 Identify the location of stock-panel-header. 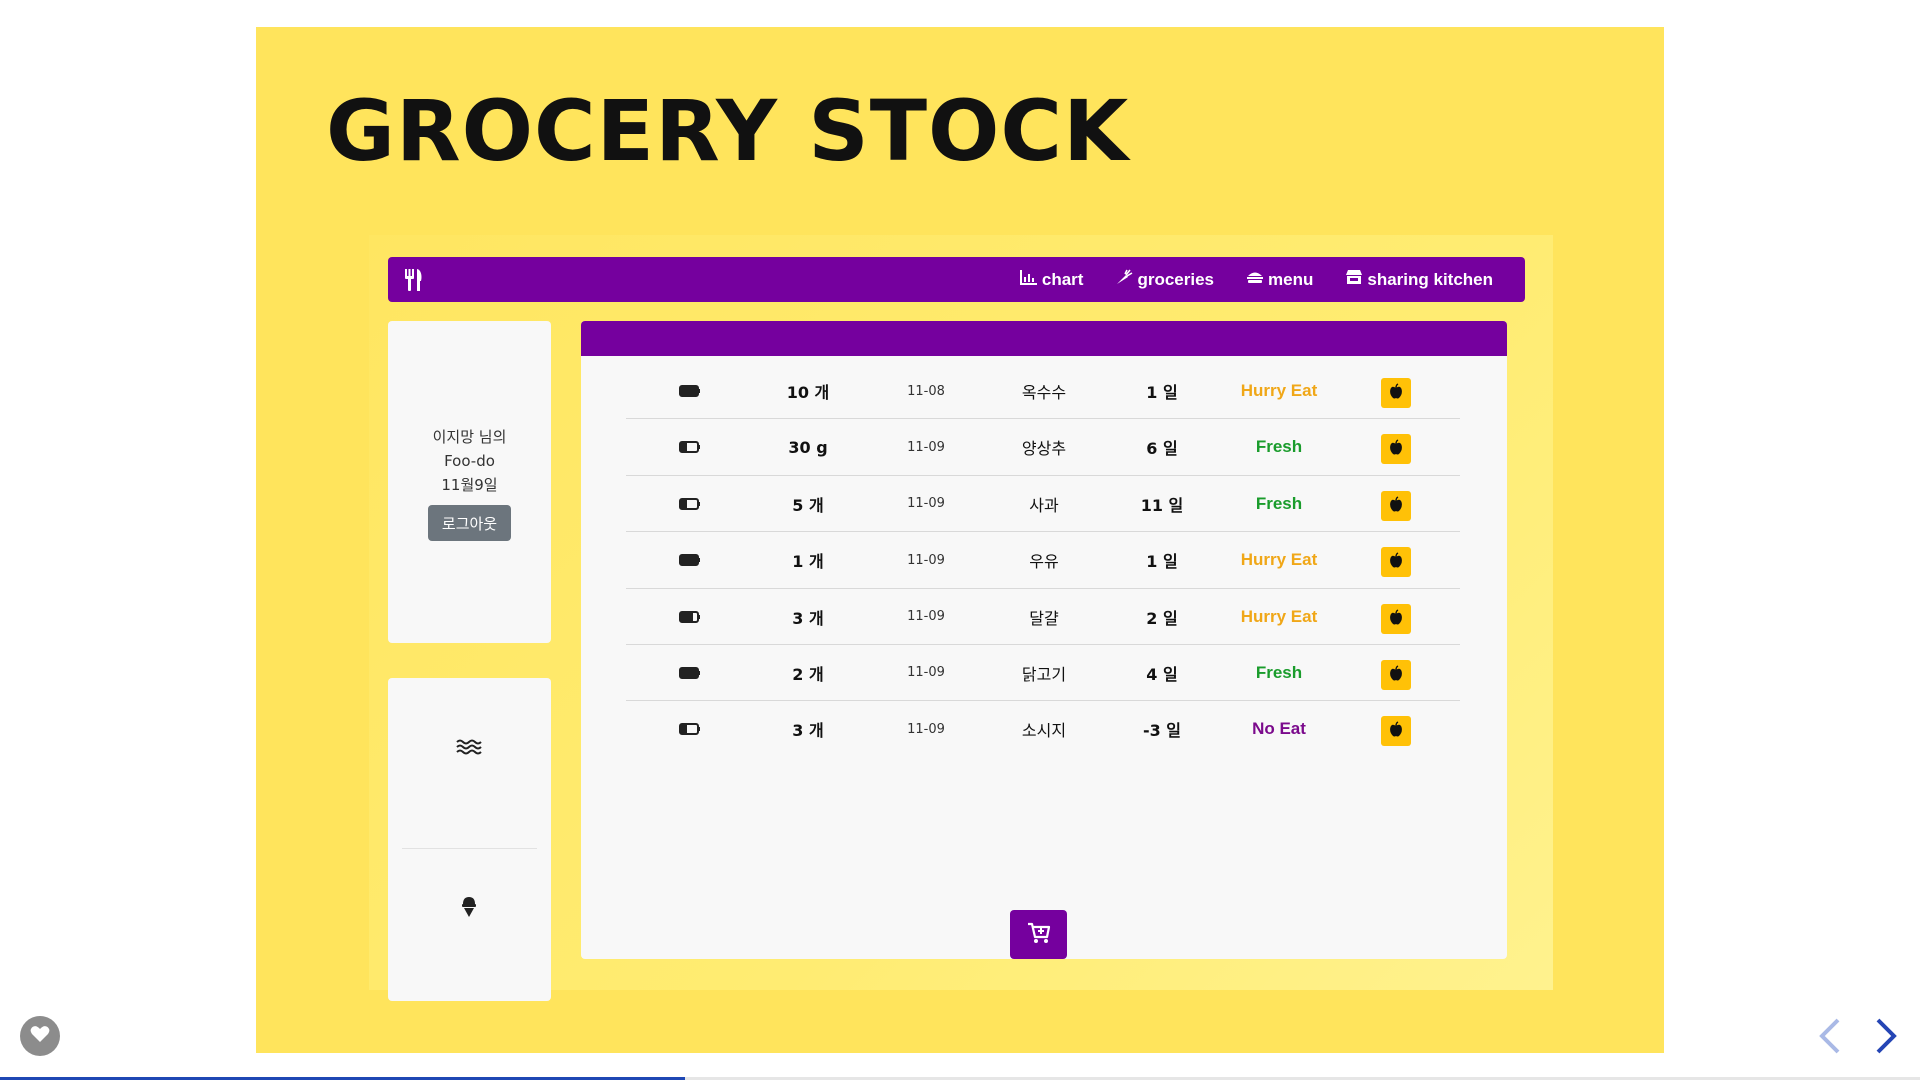
(1044, 338).